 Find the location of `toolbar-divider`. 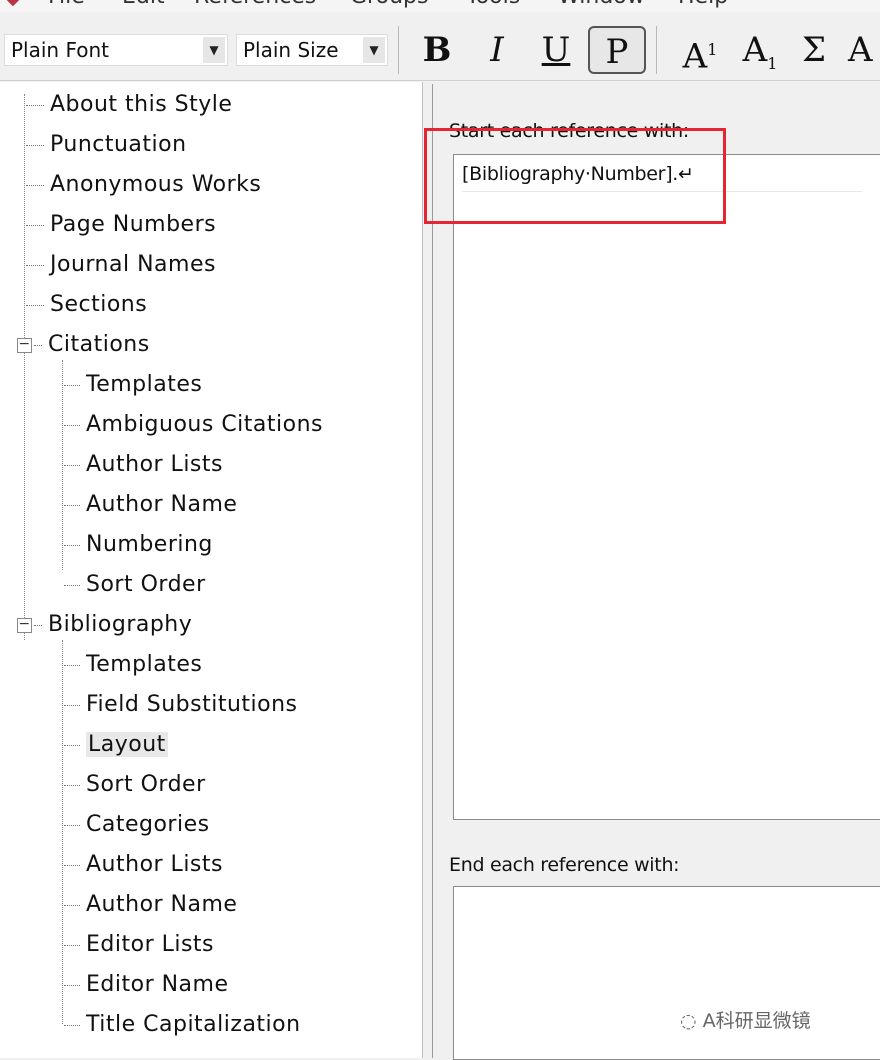

toolbar-divider is located at coordinates (656, 50).